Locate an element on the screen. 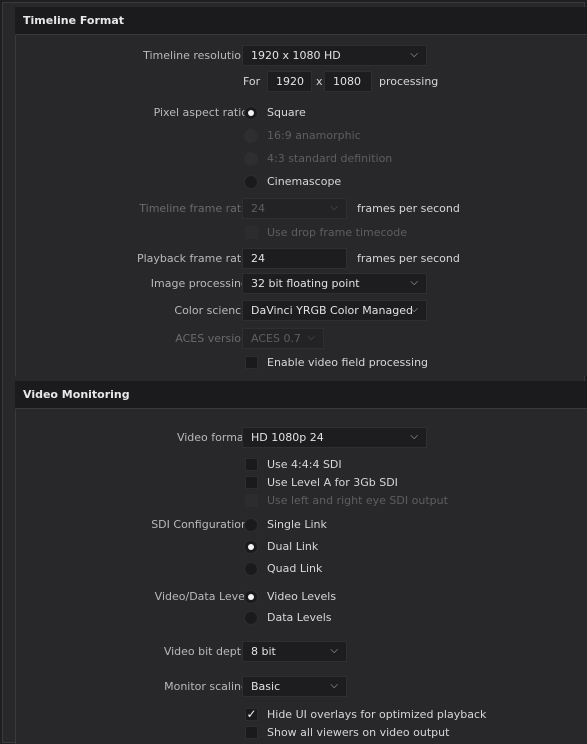 Image resolution: width=587 pixels, height=744 pixels. video-data-level-label: Video/Data Level is located at coordinates (201, 596).